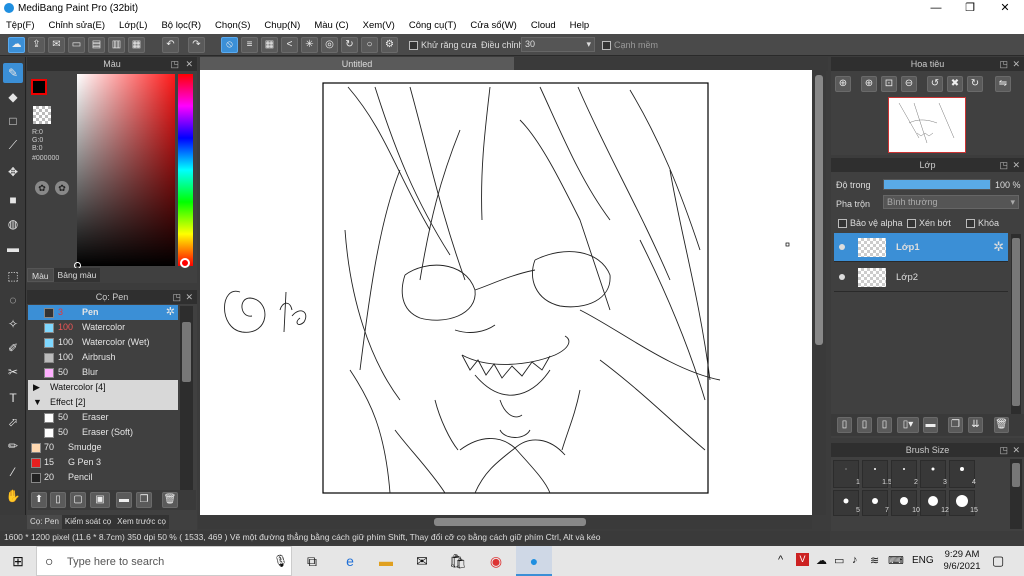 The image size is (1024, 576). Describe the element at coordinates (96, 45) in the screenshot. I see `page-icon: ▤` at that location.